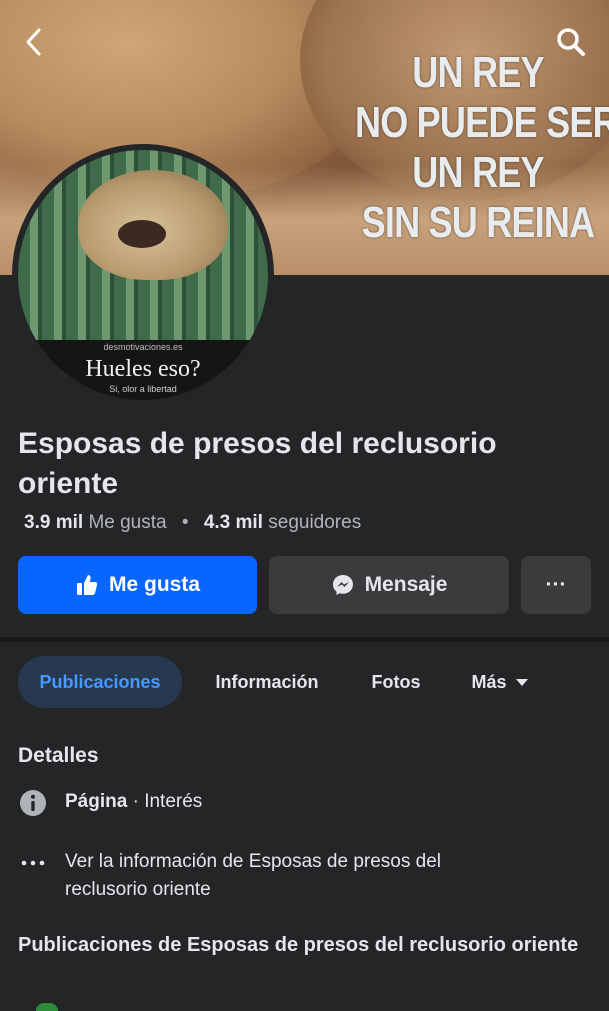 Image resolution: width=609 pixels, height=1011 pixels. I want to click on search-icon, so click(571, 42).